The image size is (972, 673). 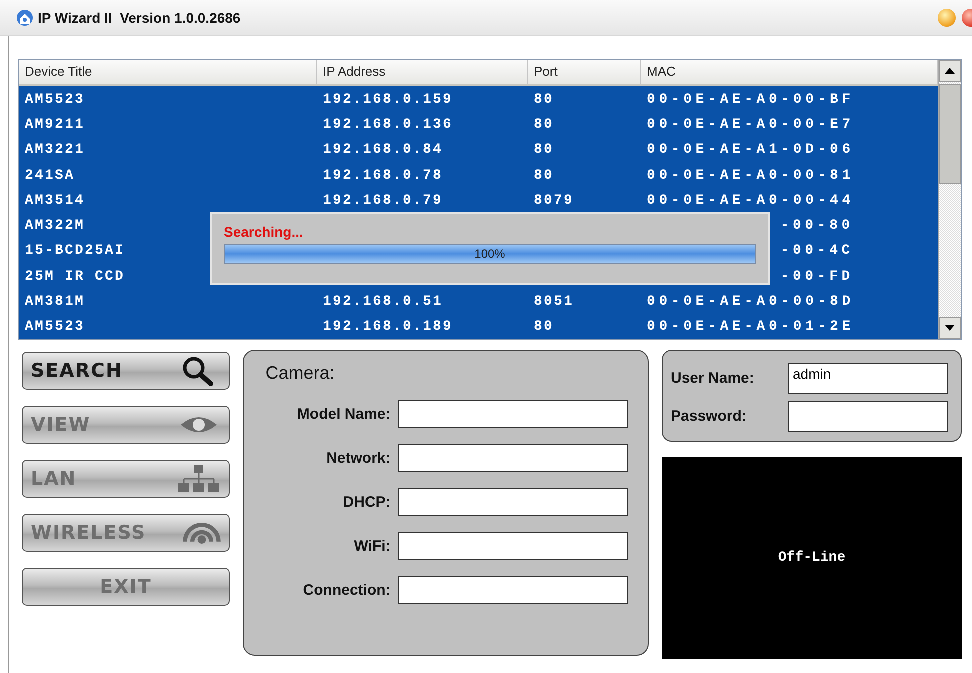 I want to click on table-cell: -00-80, so click(x=817, y=226).